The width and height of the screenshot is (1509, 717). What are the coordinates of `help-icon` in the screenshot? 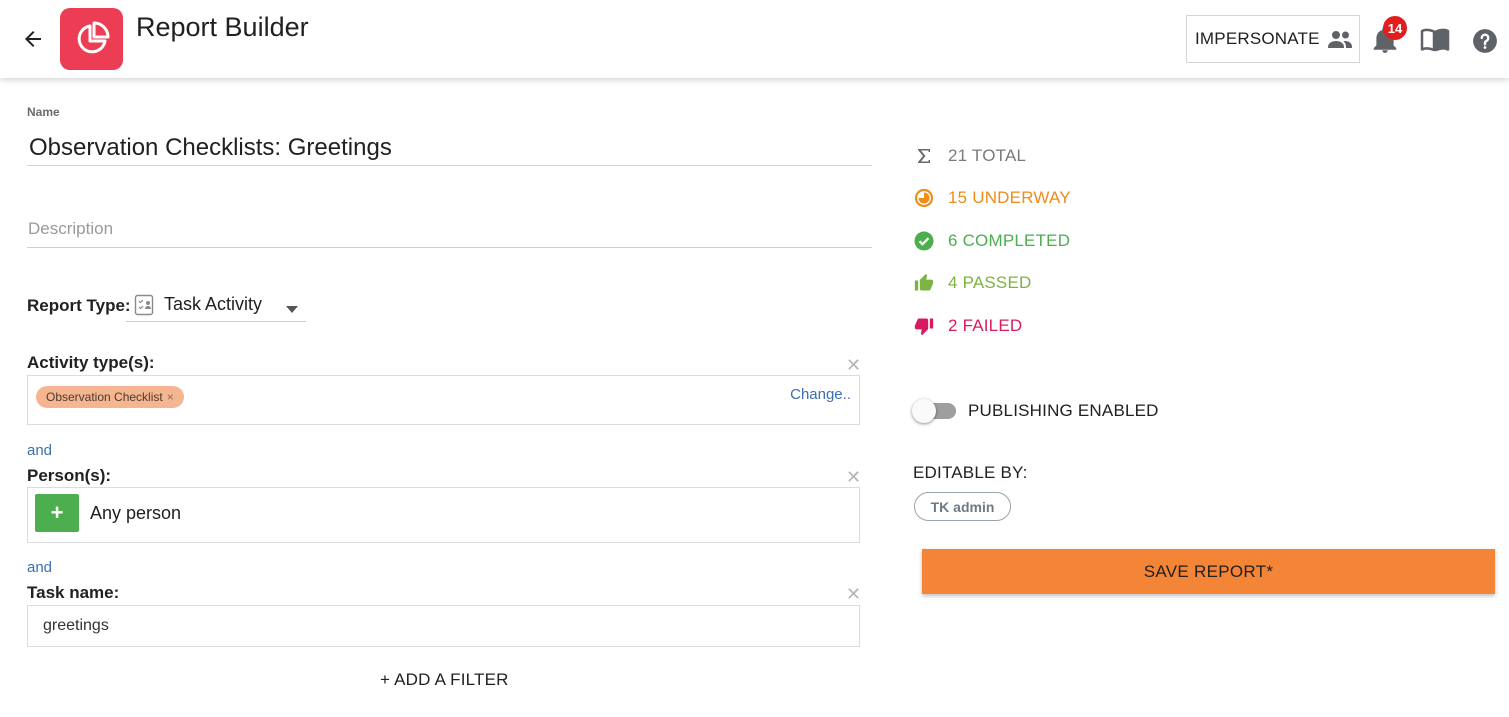 It's located at (1485, 43).